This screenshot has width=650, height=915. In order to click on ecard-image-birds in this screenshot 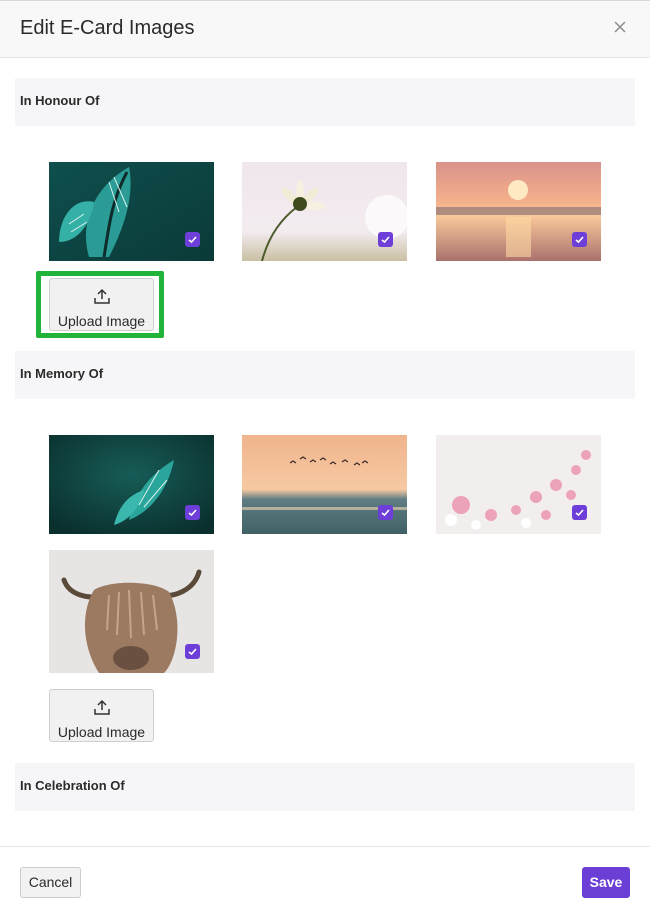, I will do `click(324, 484)`.